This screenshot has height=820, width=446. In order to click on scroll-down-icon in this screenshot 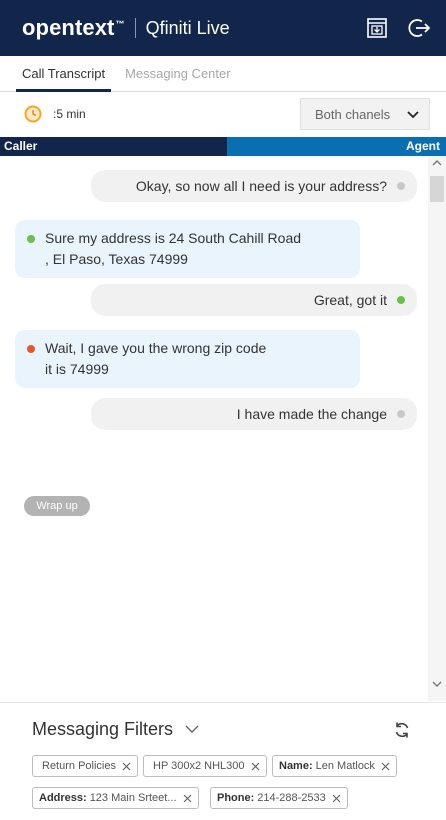, I will do `click(437, 688)`.